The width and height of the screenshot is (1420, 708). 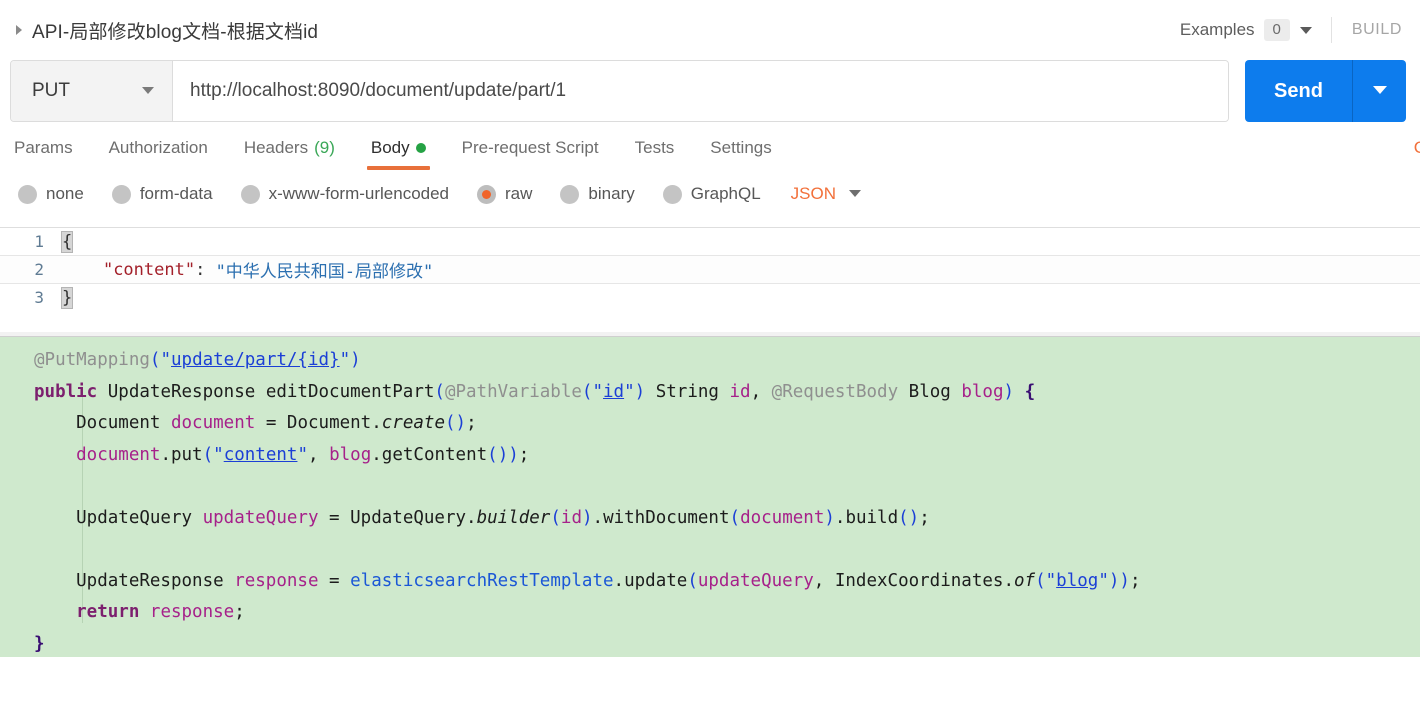 What do you see at coordinates (67, 241) in the screenshot?
I see `json-open-brace: {` at bounding box center [67, 241].